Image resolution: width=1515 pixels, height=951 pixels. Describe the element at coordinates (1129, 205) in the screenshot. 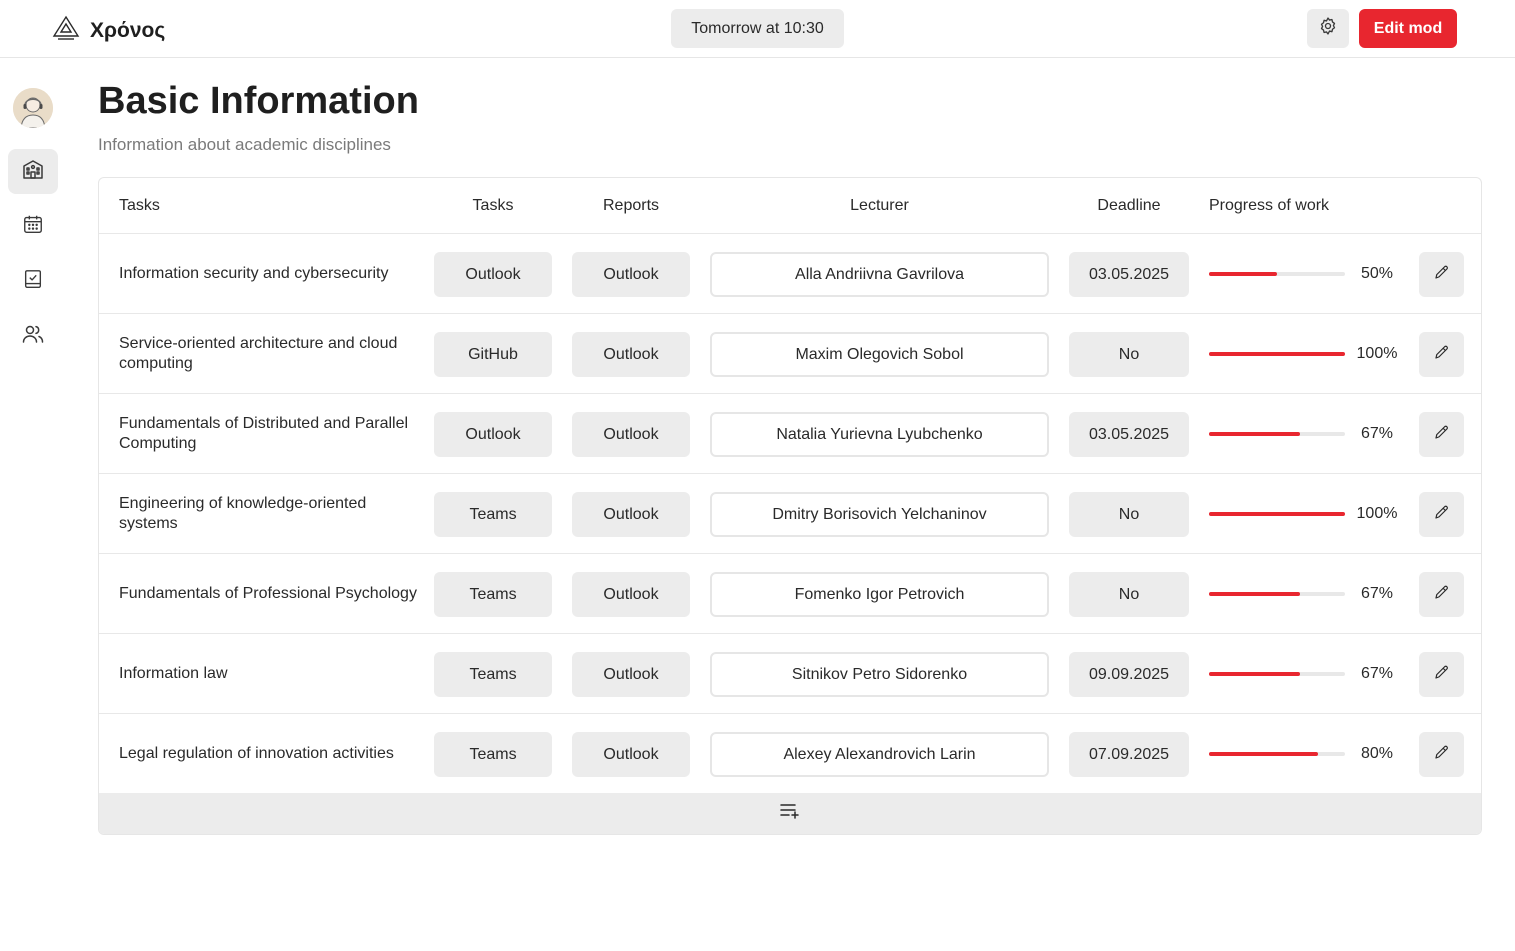

I see `column-header-deadline: Deadline` at that location.